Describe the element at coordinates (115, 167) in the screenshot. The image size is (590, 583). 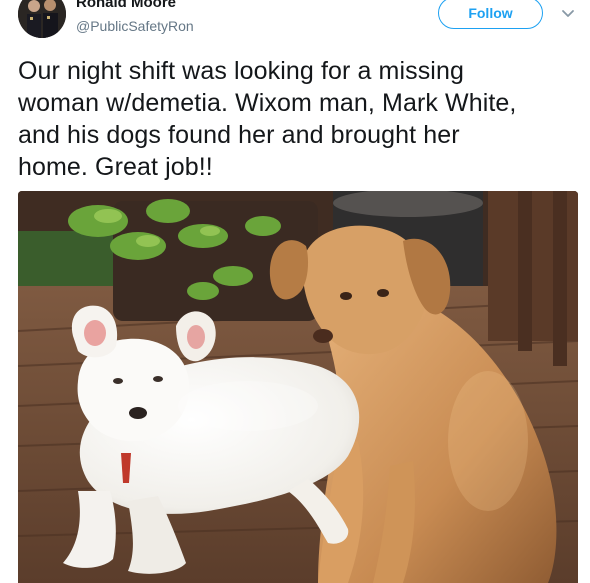
I see `tweet-text-line: home. Great job!!` at that location.